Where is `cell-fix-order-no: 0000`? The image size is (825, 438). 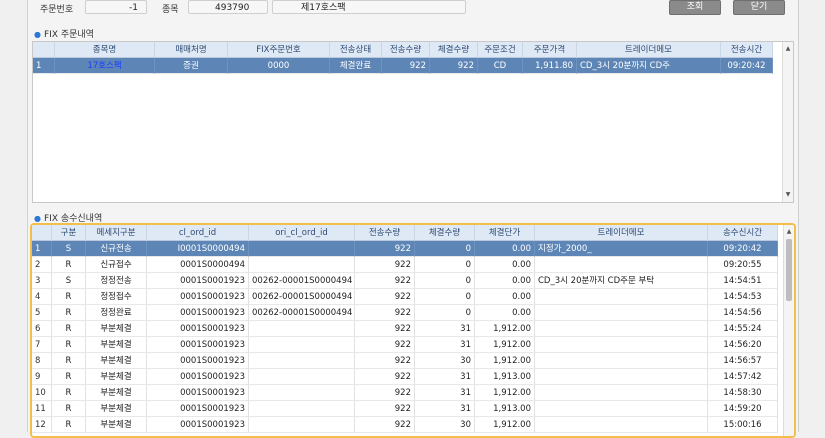 cell-fix-order-no: 0000 is located at coordinates (279, 66).